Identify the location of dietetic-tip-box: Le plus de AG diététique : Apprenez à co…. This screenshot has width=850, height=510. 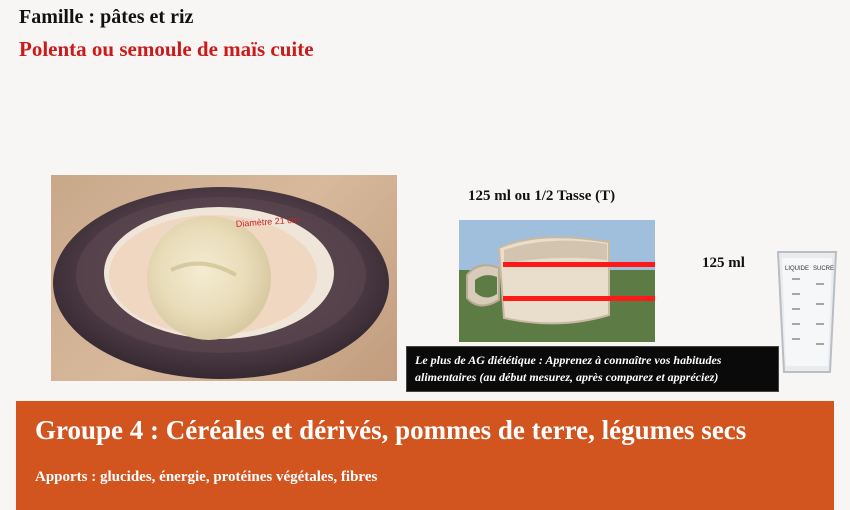
(592, 369).